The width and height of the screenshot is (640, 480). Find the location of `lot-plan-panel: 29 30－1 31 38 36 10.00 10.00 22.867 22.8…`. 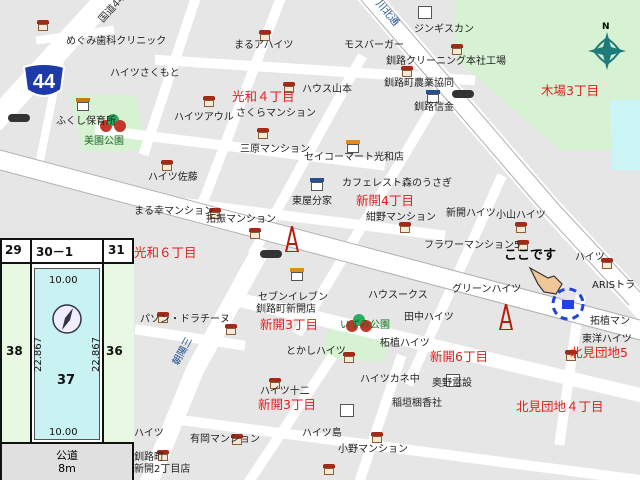

lot-plan-panel: 29 30－1 31 38 36 10.00 10.00 22.867 22.8… is located at coordinates (67, 359).